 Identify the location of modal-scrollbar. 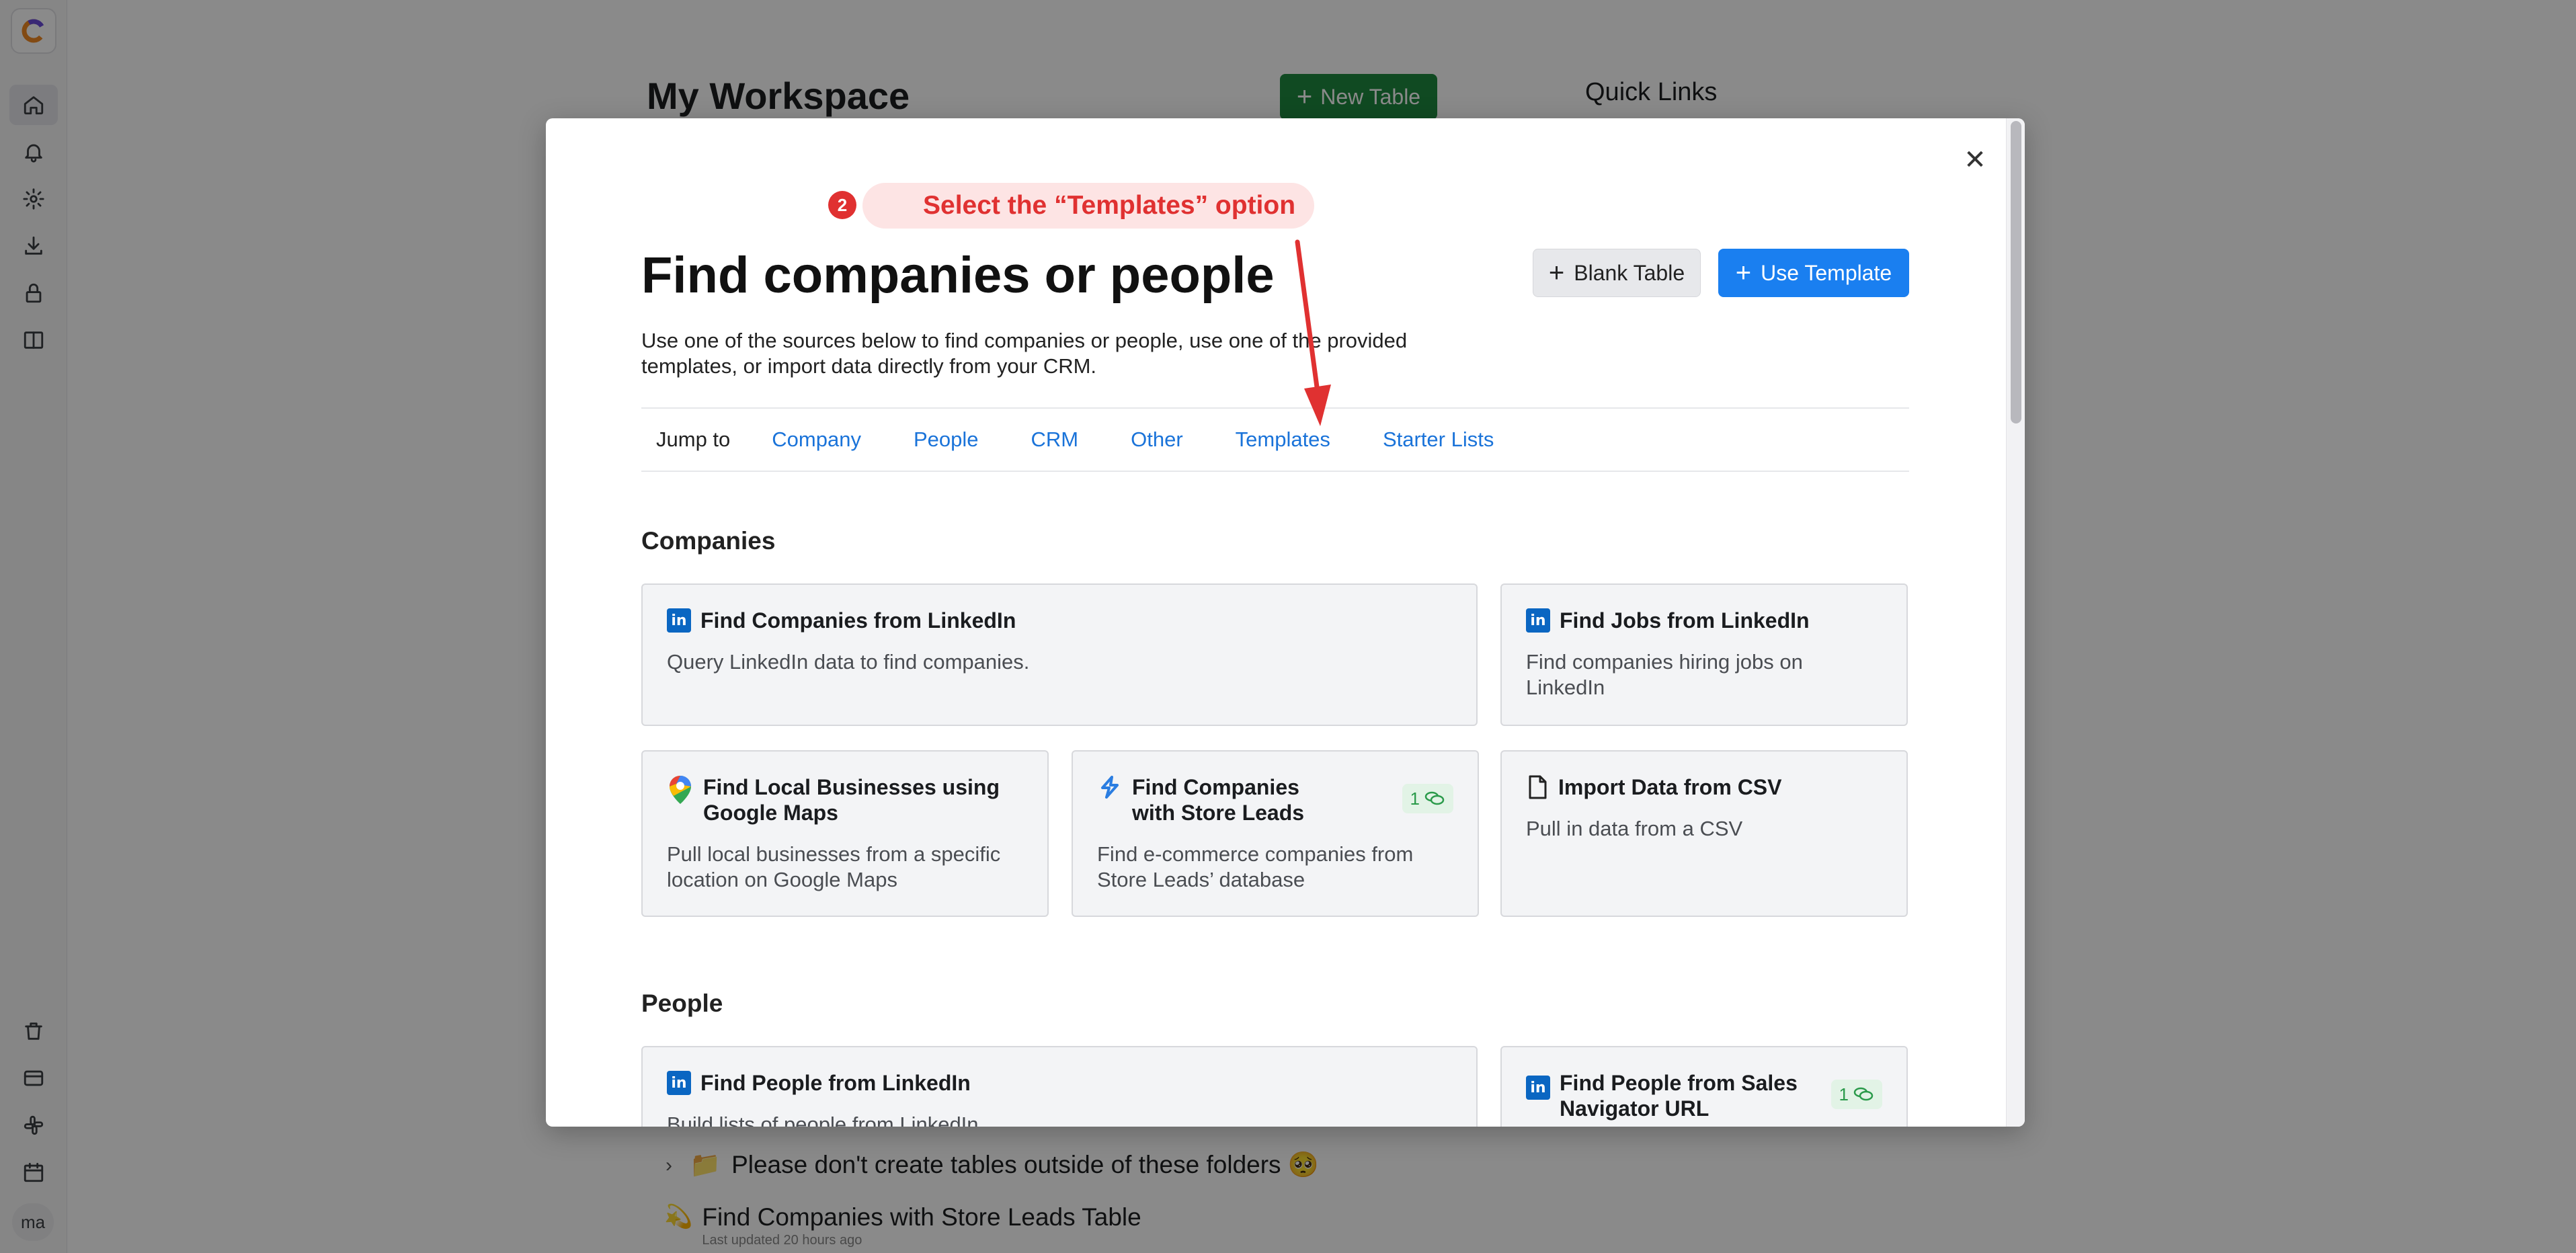
(2015, 622).